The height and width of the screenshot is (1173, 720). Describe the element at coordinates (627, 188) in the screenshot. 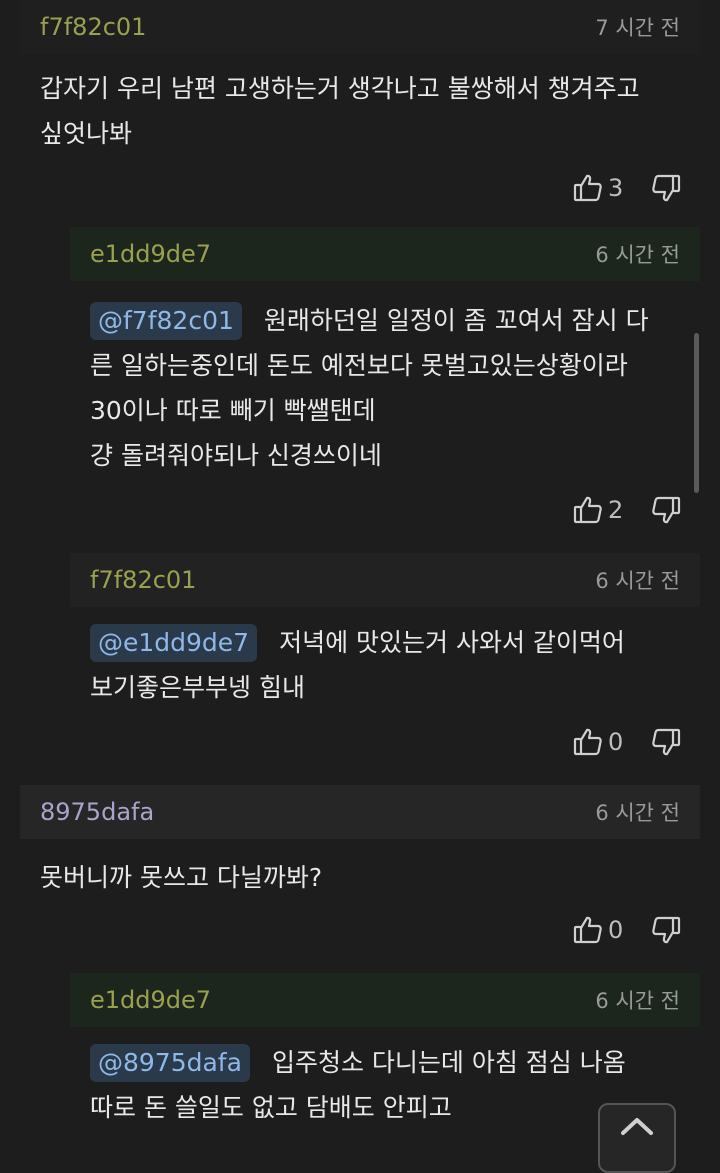

I see `vote-actions: 3` at that location.